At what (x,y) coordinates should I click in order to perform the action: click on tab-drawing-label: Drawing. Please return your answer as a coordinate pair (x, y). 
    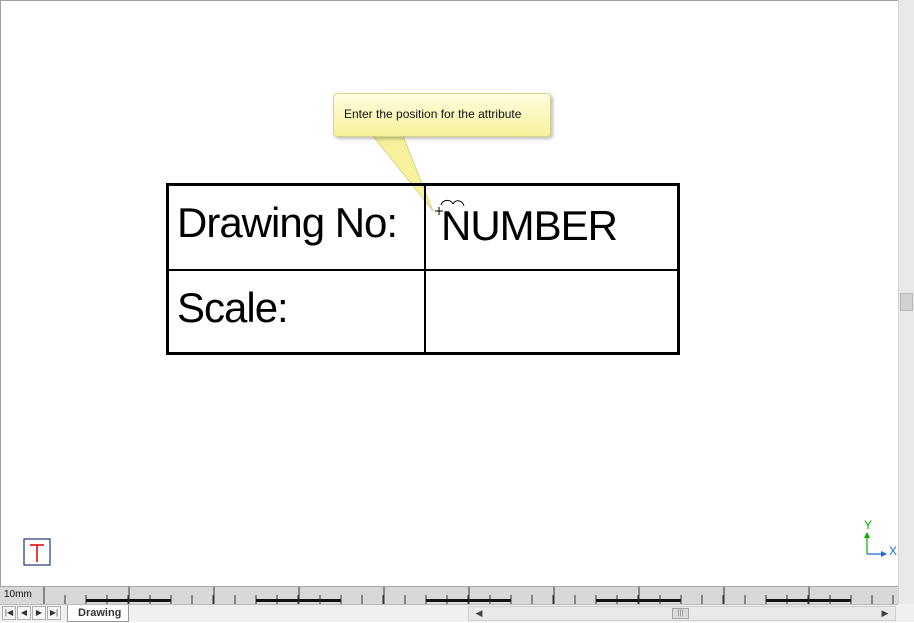
    Looking at the image, I should click on (100, 613).